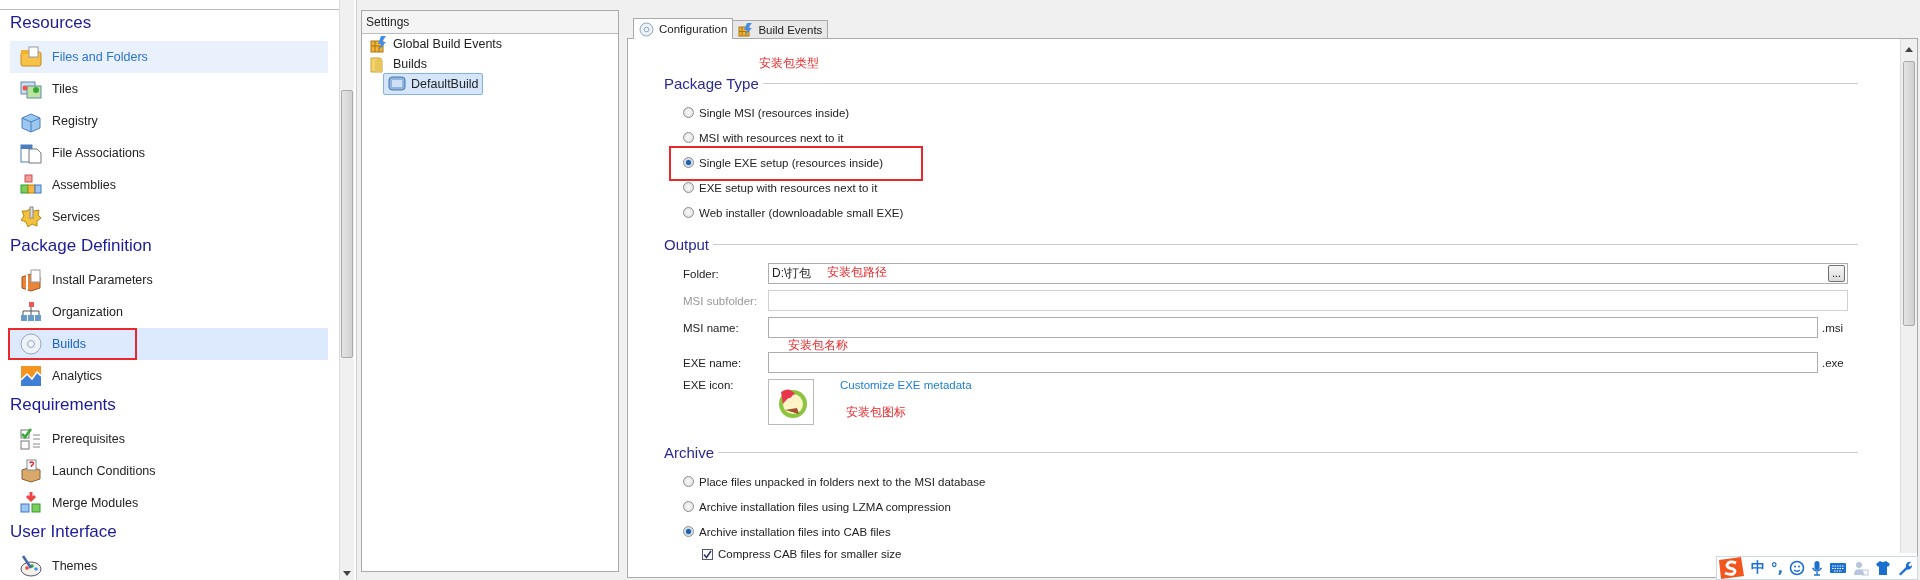 The image size is (1920, 580). What do you see at coordinates (31, 185) in the screenshot?
I see `blocks-icon` at bounding box center [31, 185].